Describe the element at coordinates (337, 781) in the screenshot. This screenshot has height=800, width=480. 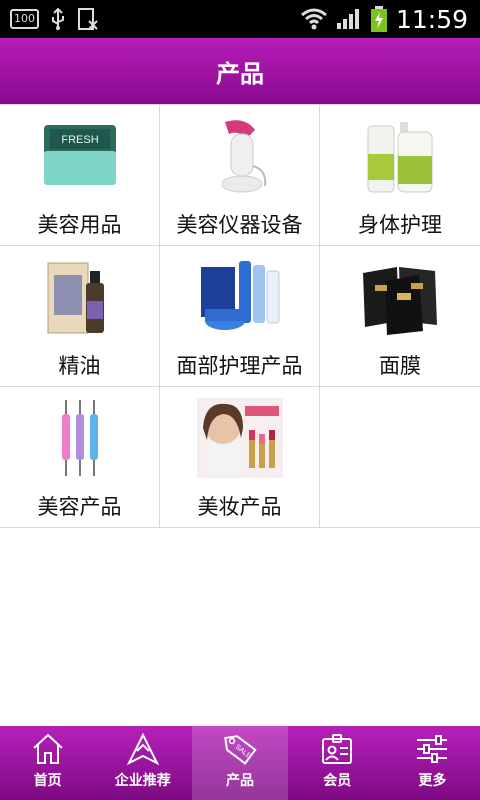
I see `nav-label: 会员` at that location.